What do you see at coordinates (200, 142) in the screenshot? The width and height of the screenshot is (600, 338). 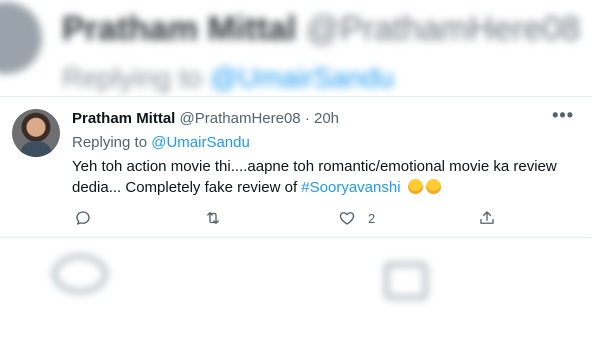 I see `replying-handle-link: @UmairSandu` at bounding box center [200, 142].